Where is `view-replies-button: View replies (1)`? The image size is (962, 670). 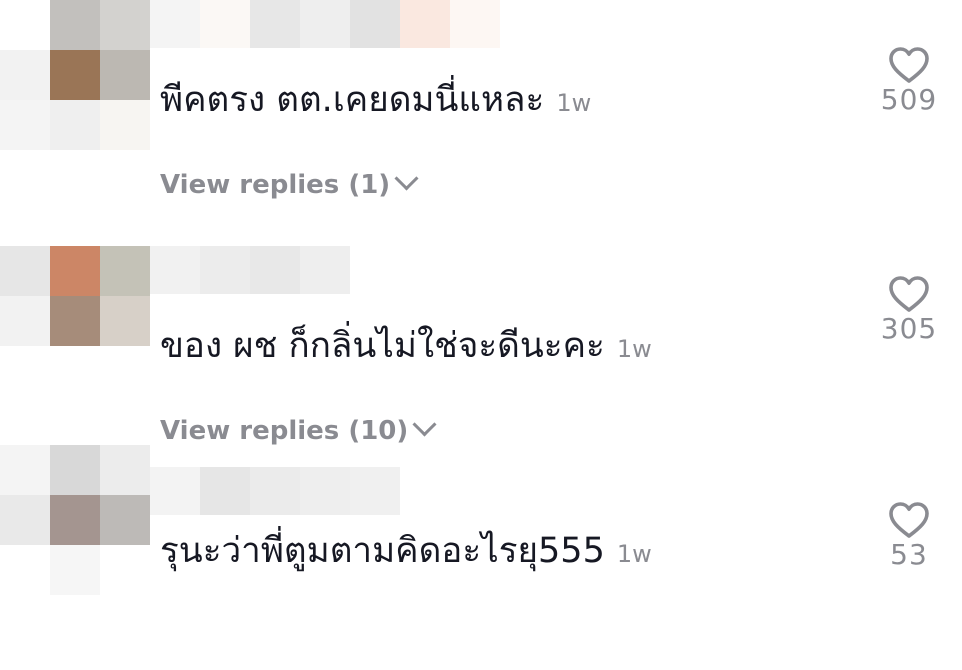 view-replies-button: View replies (1) is located at coordinates (289, 184).